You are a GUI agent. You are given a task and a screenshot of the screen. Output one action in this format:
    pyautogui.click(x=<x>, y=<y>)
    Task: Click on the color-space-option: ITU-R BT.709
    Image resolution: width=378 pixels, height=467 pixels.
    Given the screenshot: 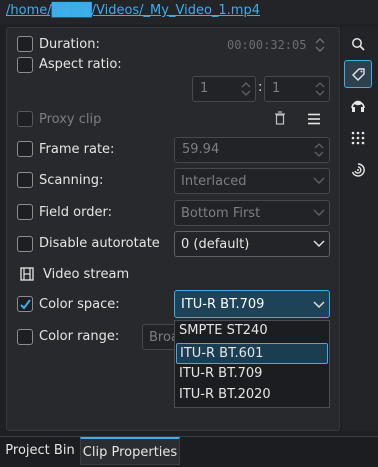 What is the action you would take?
    pyautogui.click(x=252, y=374)
    